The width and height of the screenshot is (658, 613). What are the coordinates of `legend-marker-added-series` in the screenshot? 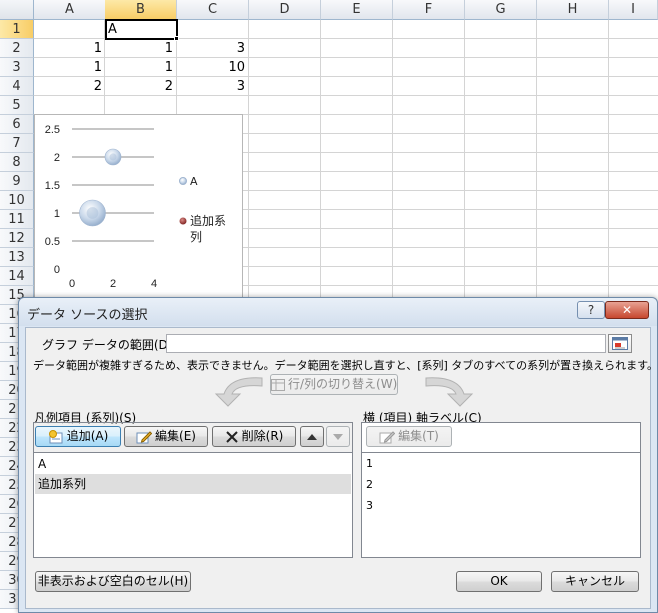 It's located at (183, 221).